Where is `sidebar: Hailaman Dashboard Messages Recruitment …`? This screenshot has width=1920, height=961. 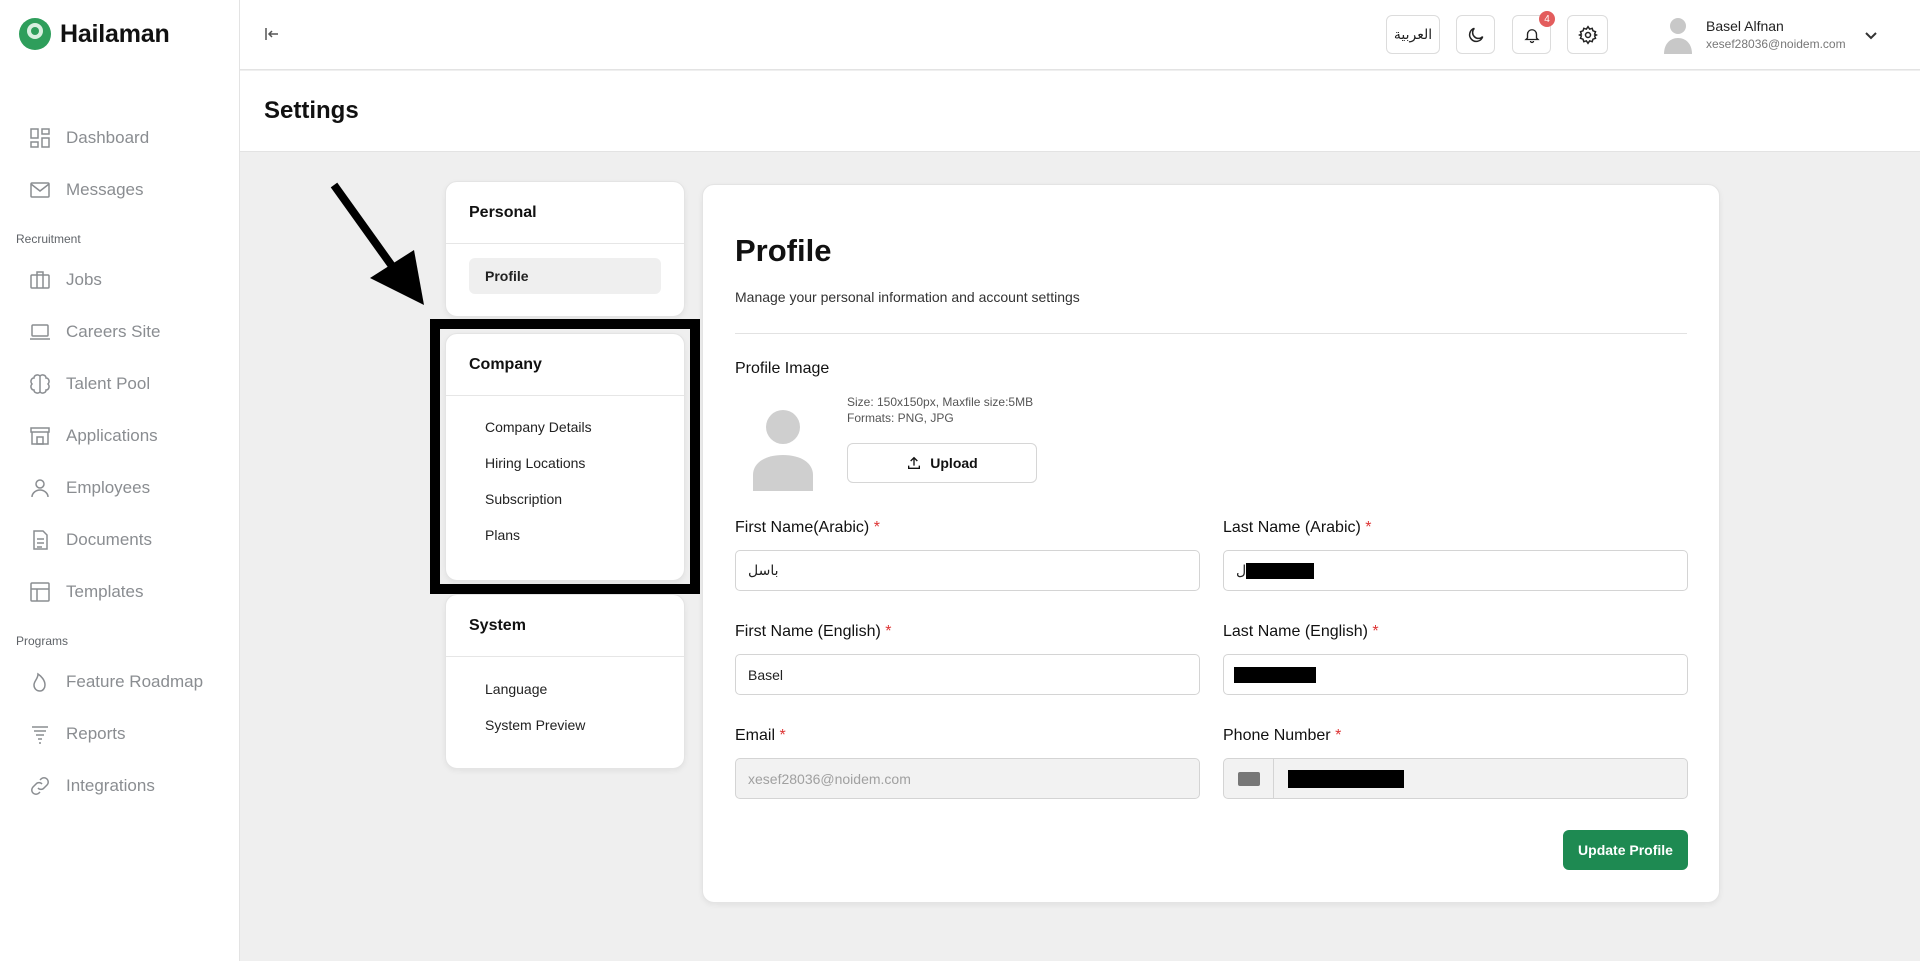
sidebar: Hailaman Dashboard Messages Recruitment … is located at coordinates (120, 480).